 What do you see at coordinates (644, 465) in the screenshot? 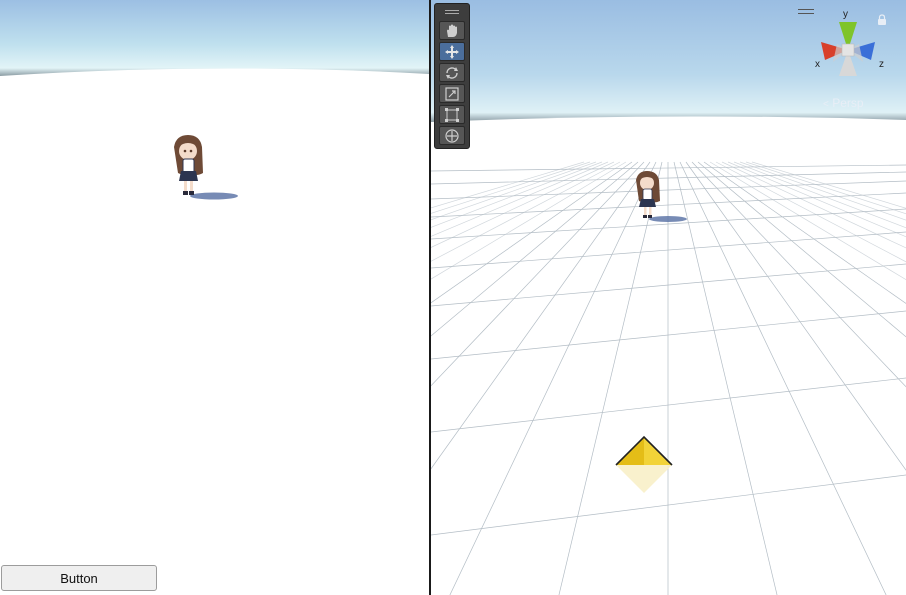
I see `directional-light-gizmo` at bounding box center [644, 465].